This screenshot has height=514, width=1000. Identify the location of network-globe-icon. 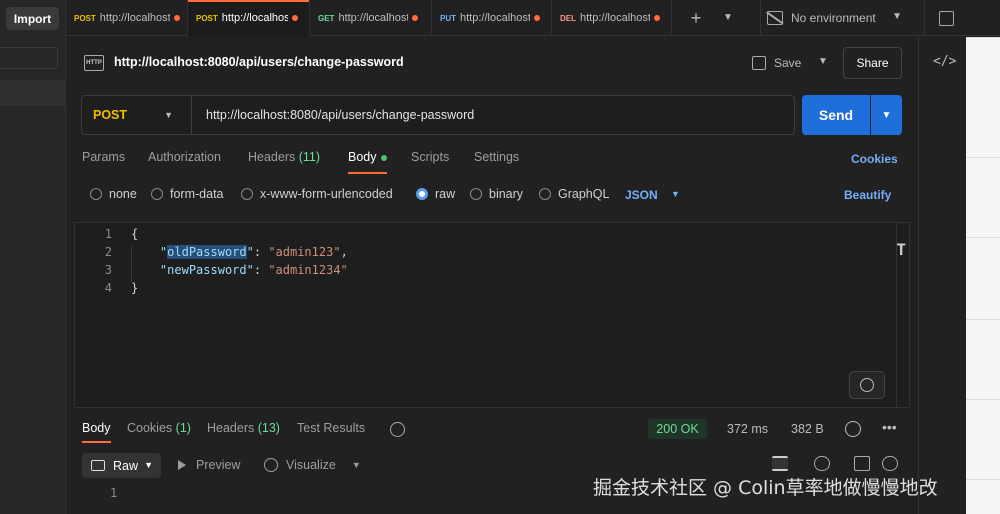
(853, 429).